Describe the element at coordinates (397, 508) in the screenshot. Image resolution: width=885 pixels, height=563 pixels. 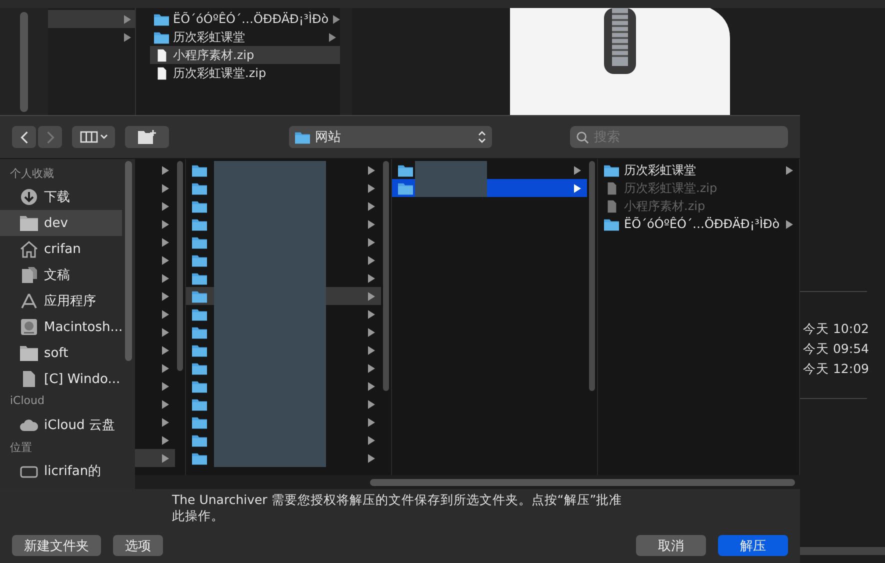
I see `permission-message: The Unarchiver 需要您授权将解压的文件保存到所选文件夹。点按“解压”批准此操作。` at that location.